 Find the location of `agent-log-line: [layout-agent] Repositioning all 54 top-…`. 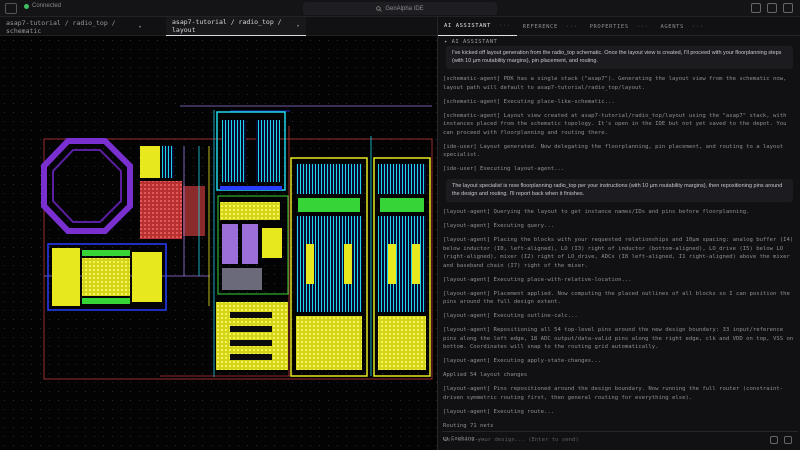

agent-log-line: [layout-agent] Repositioning all 54 top-… is located at coordinates (618, 338).